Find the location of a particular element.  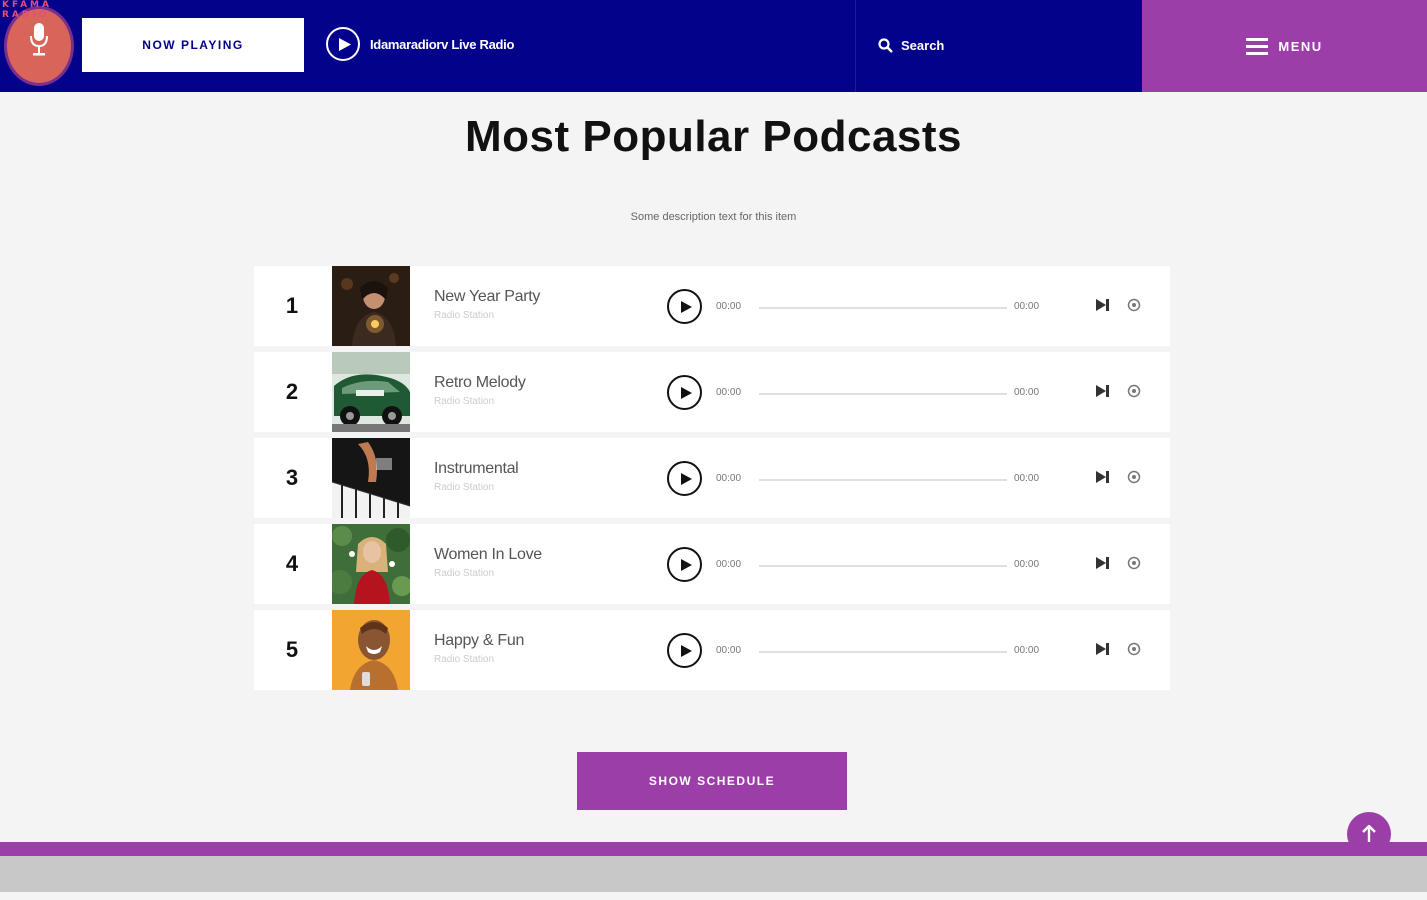

page-title: Most Popular Podcasts is located at coordinates (713, 136).